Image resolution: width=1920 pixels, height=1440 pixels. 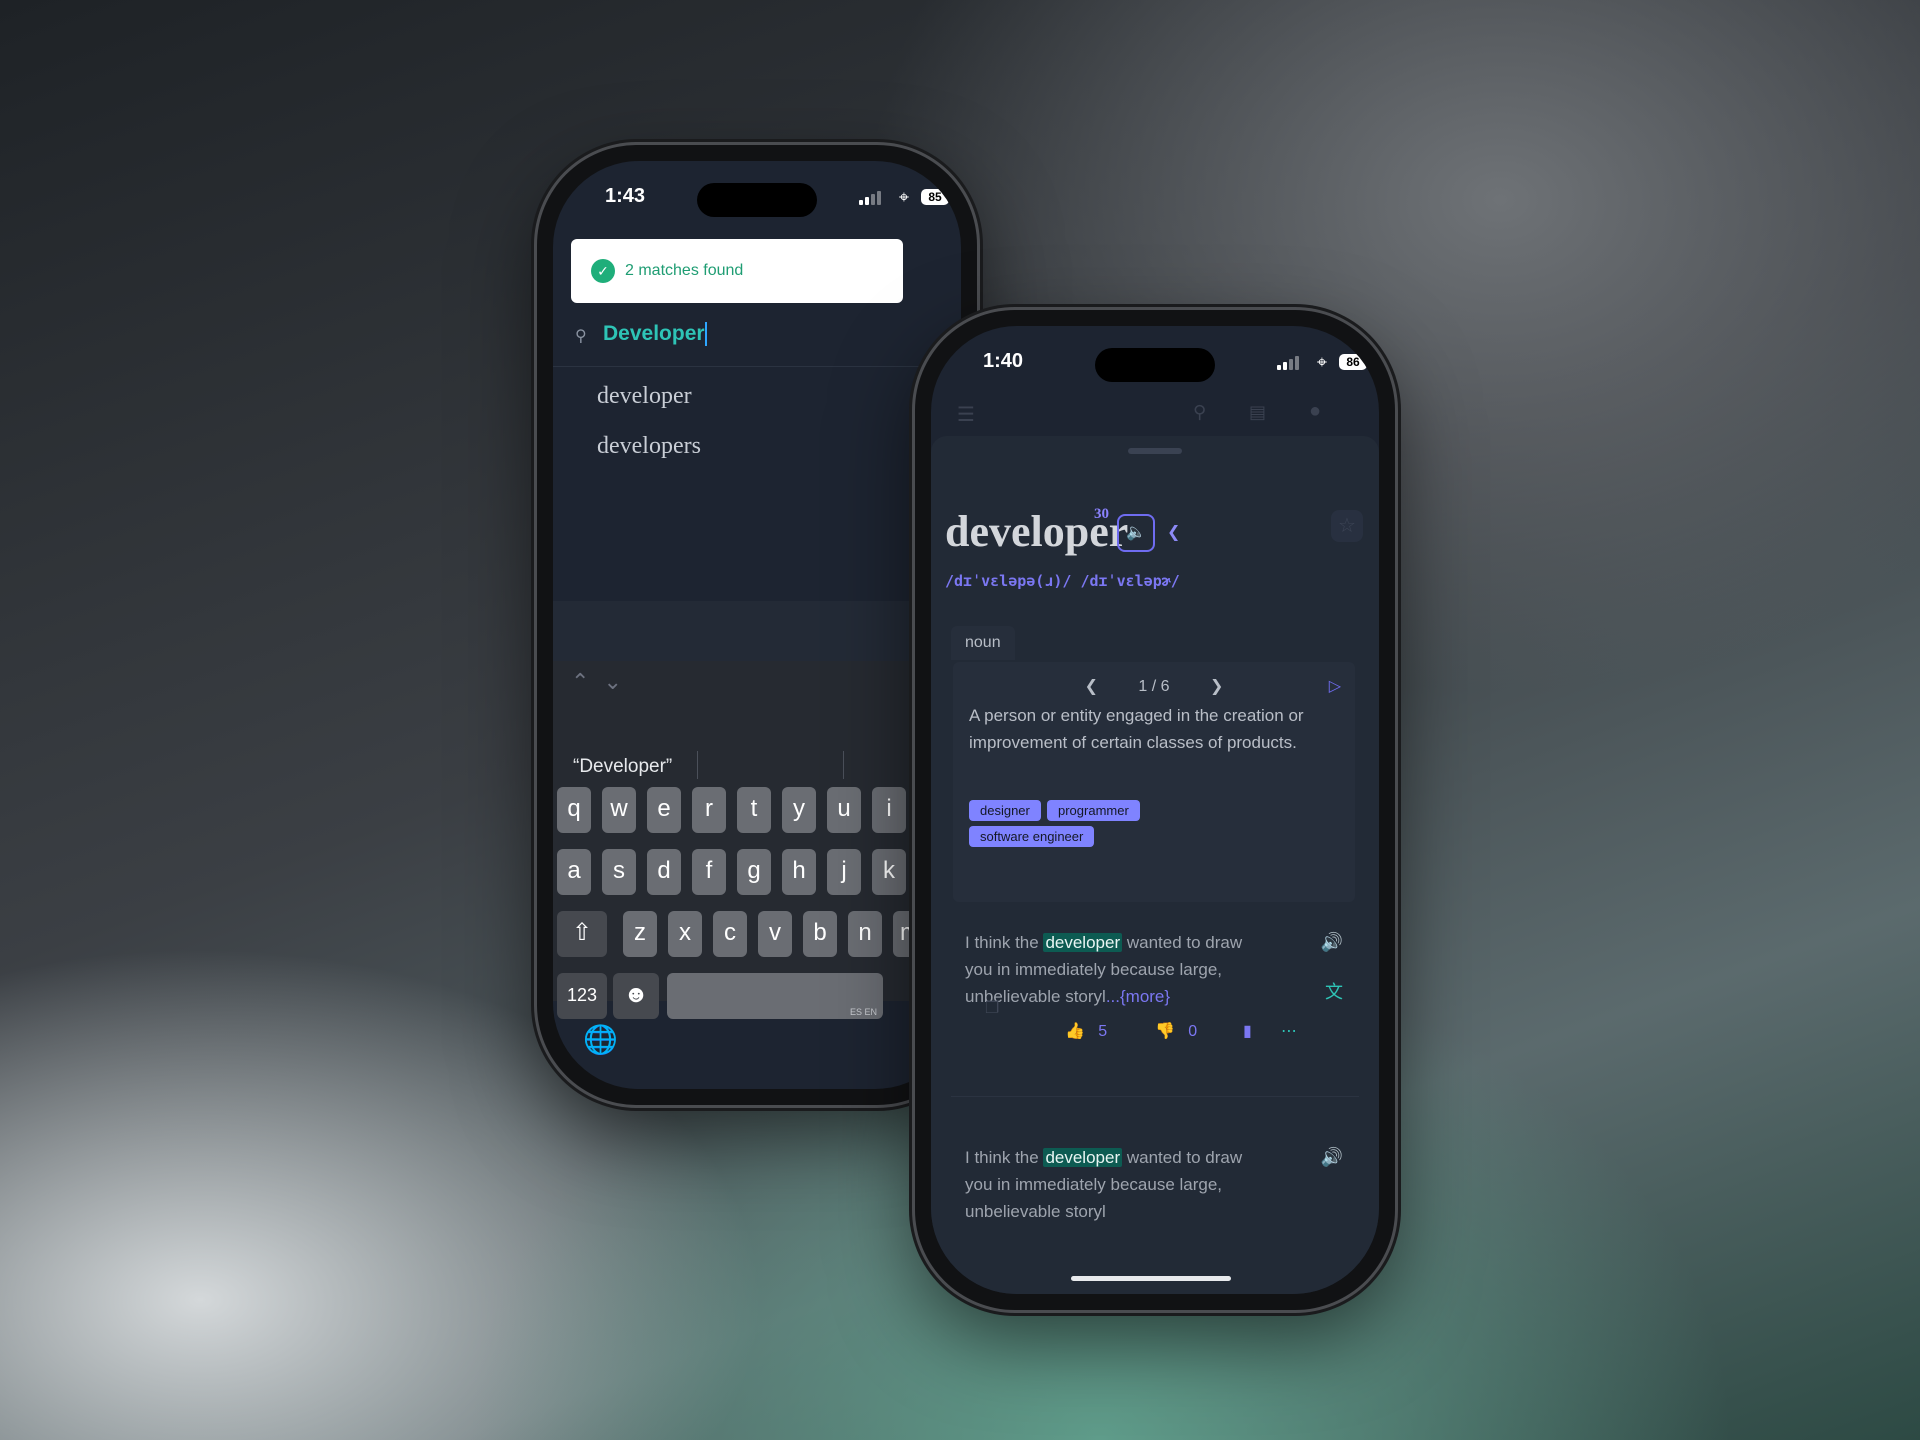 I want to click on key-t: t, so click(x=754, y=810).